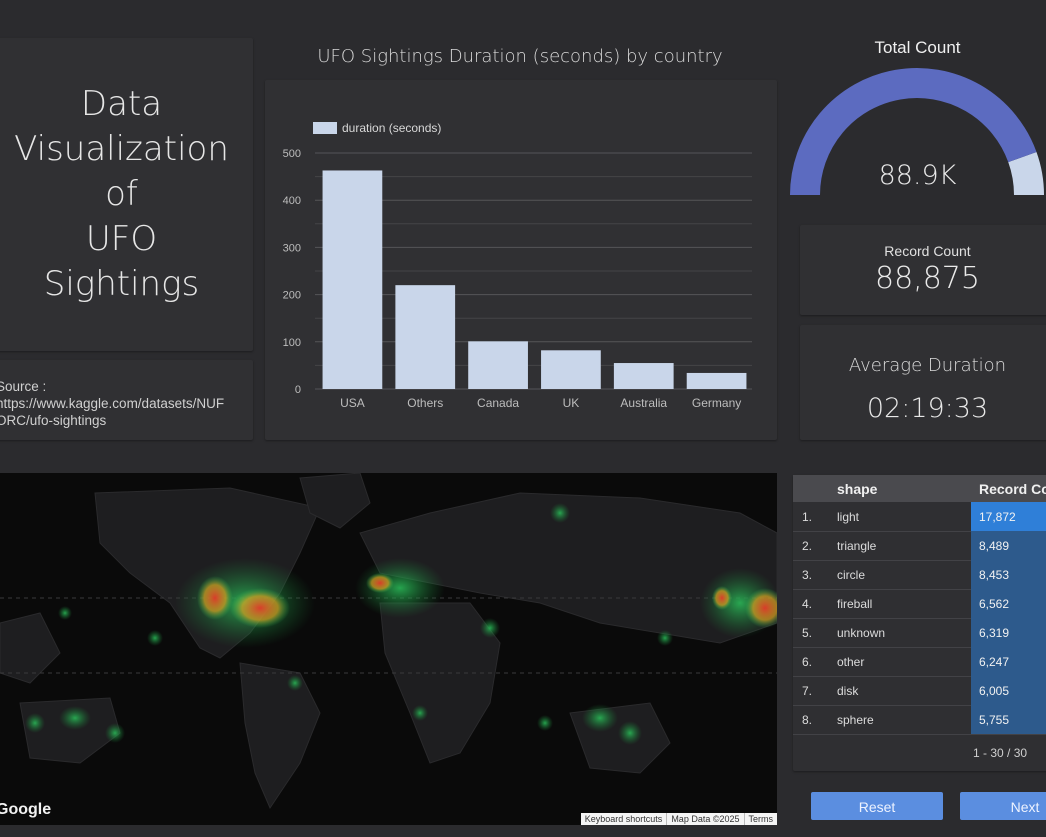 The width and height of the screenshot is (1046, 837). Describe the element at coordinates (292, 154) in the screenshot. I see `y-tick-label: 500` at that location.